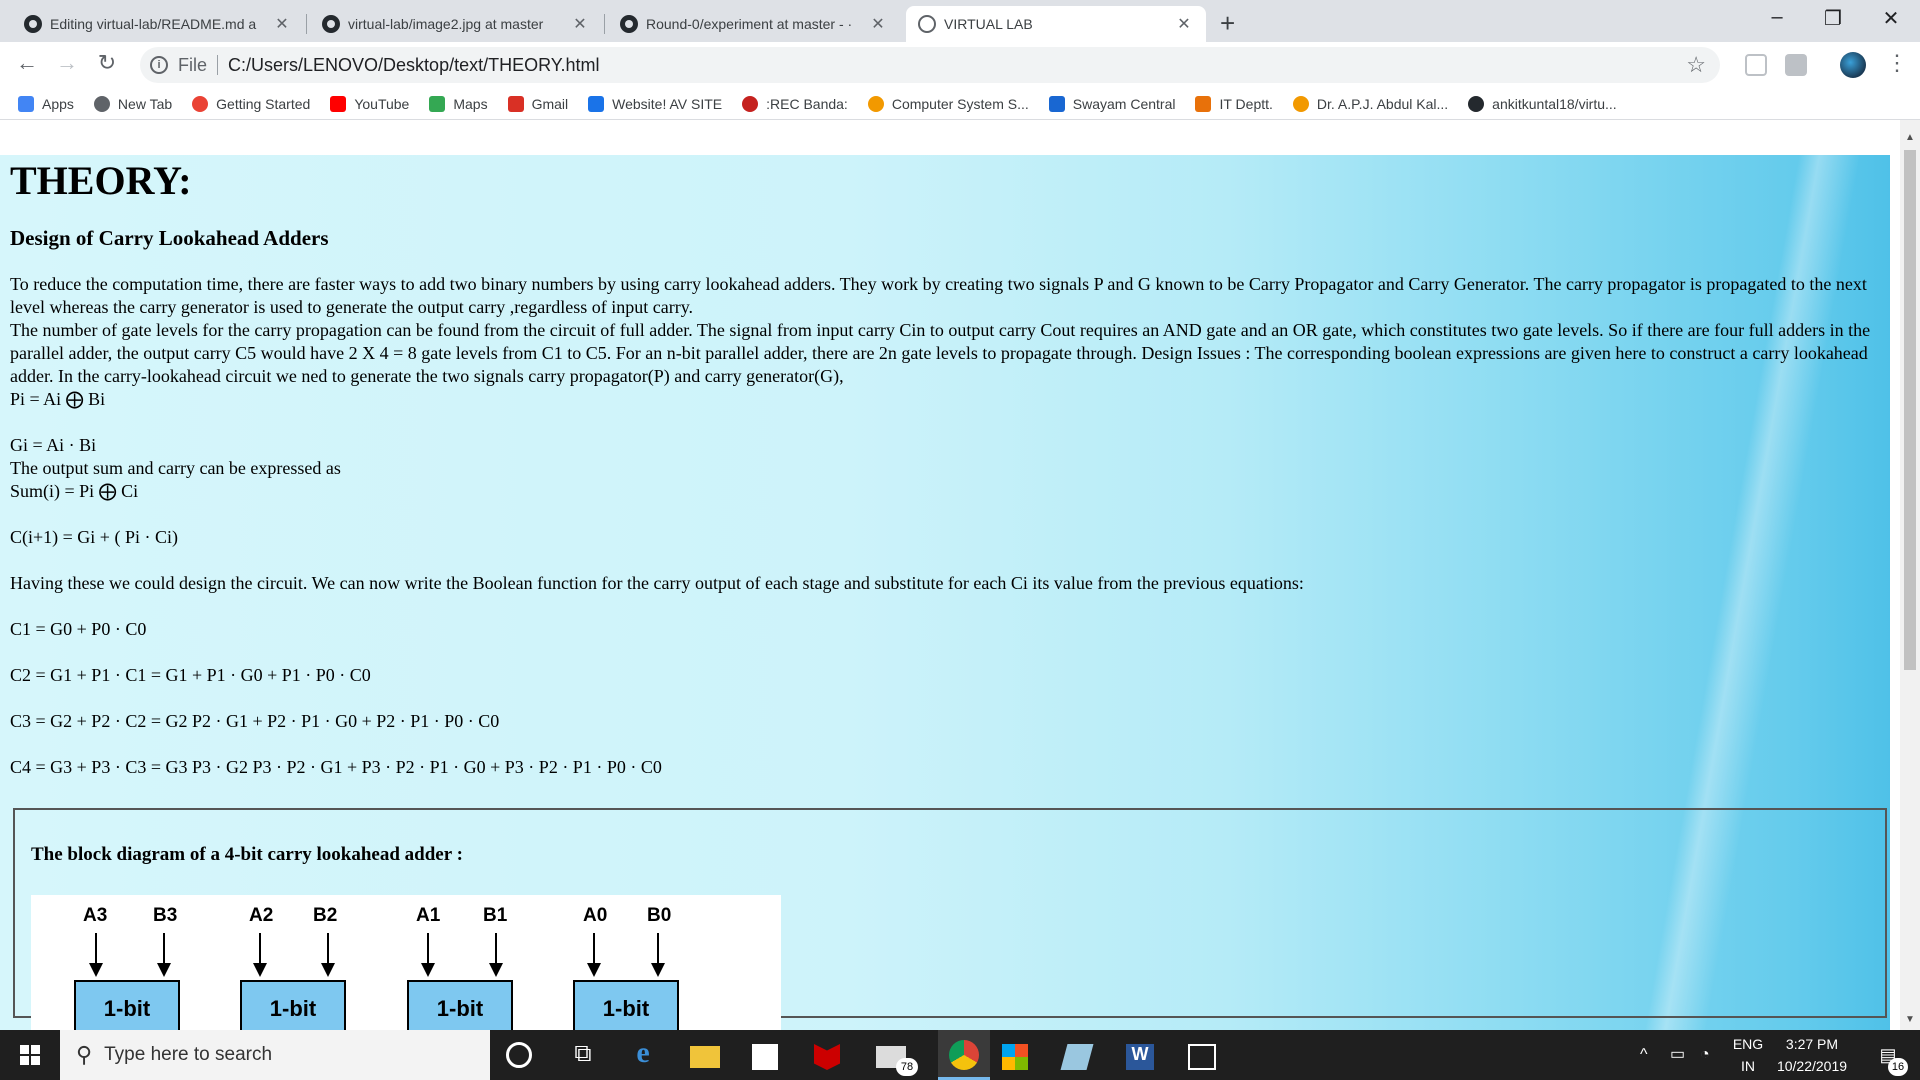  What do you see at coordinates (1891, 18) in the screenshot?
I see `close-window-button: ✕` at bounding box center [1891, 18].